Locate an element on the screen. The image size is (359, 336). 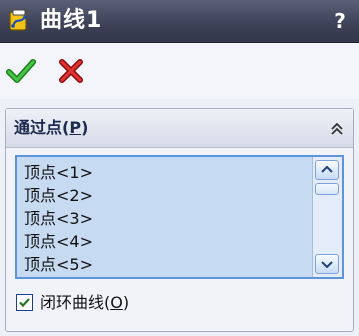
ok-button is located at coordinates (21, 71).